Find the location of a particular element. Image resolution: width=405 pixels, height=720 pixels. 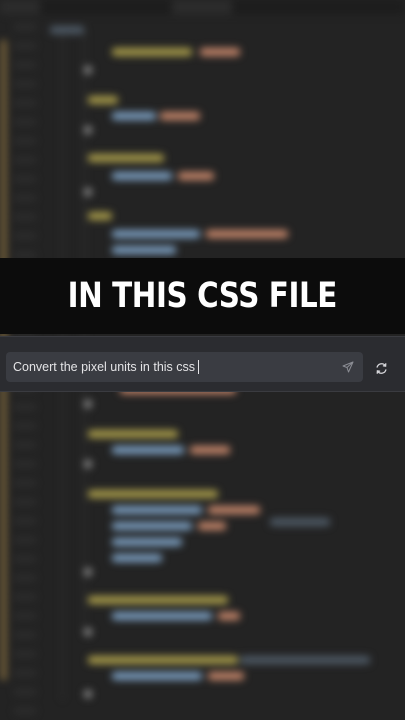

send-icon is located at coordinates (348, 367).